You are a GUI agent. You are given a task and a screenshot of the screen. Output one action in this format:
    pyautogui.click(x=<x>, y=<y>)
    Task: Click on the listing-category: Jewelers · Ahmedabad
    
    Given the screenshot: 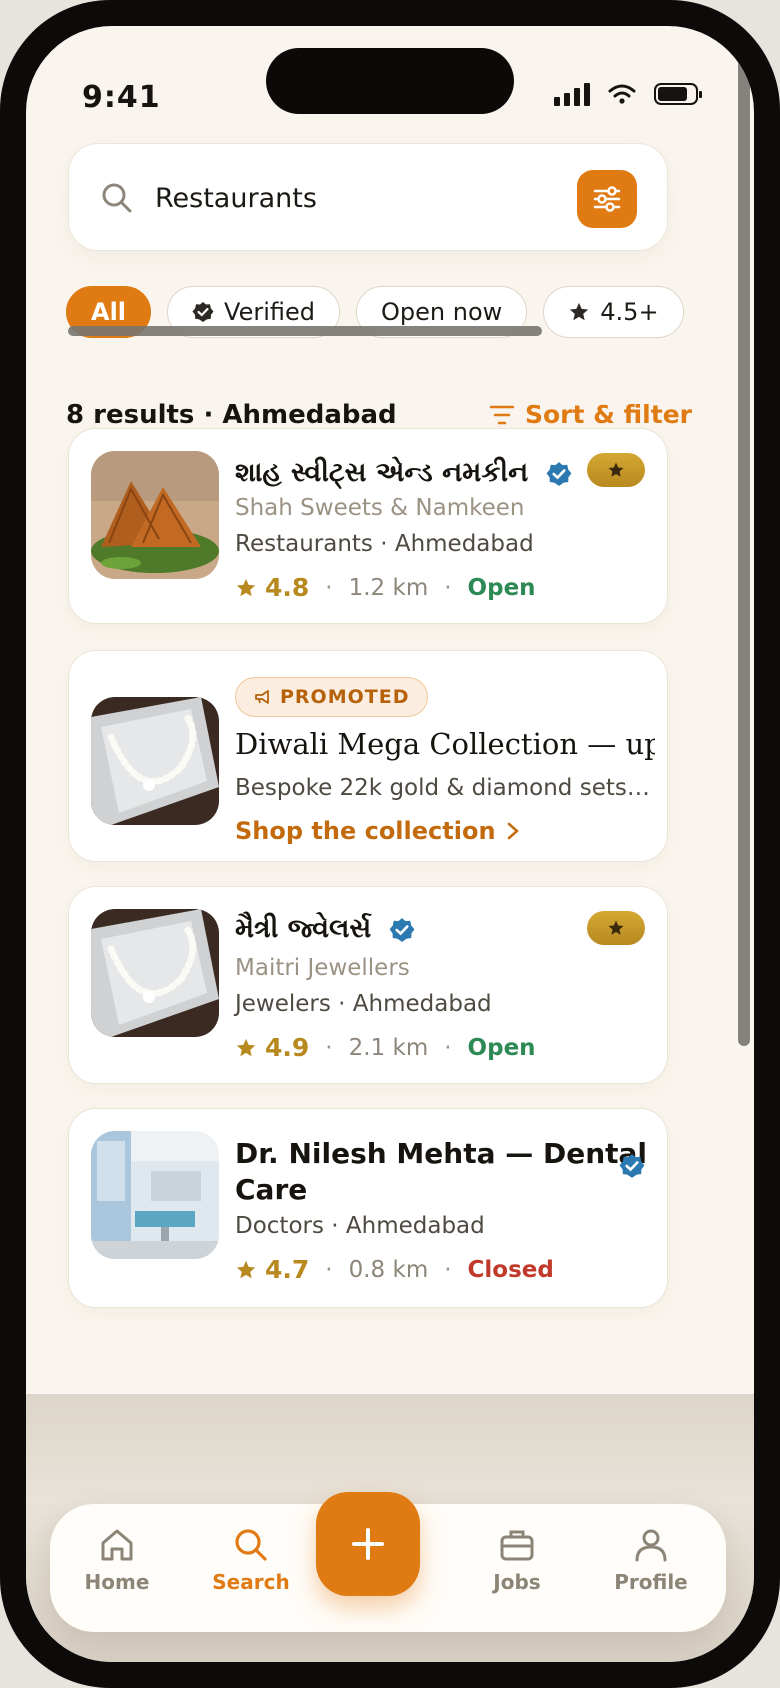 What is the action you would take?
    pyautogui.click(x=363, y=1004)
    